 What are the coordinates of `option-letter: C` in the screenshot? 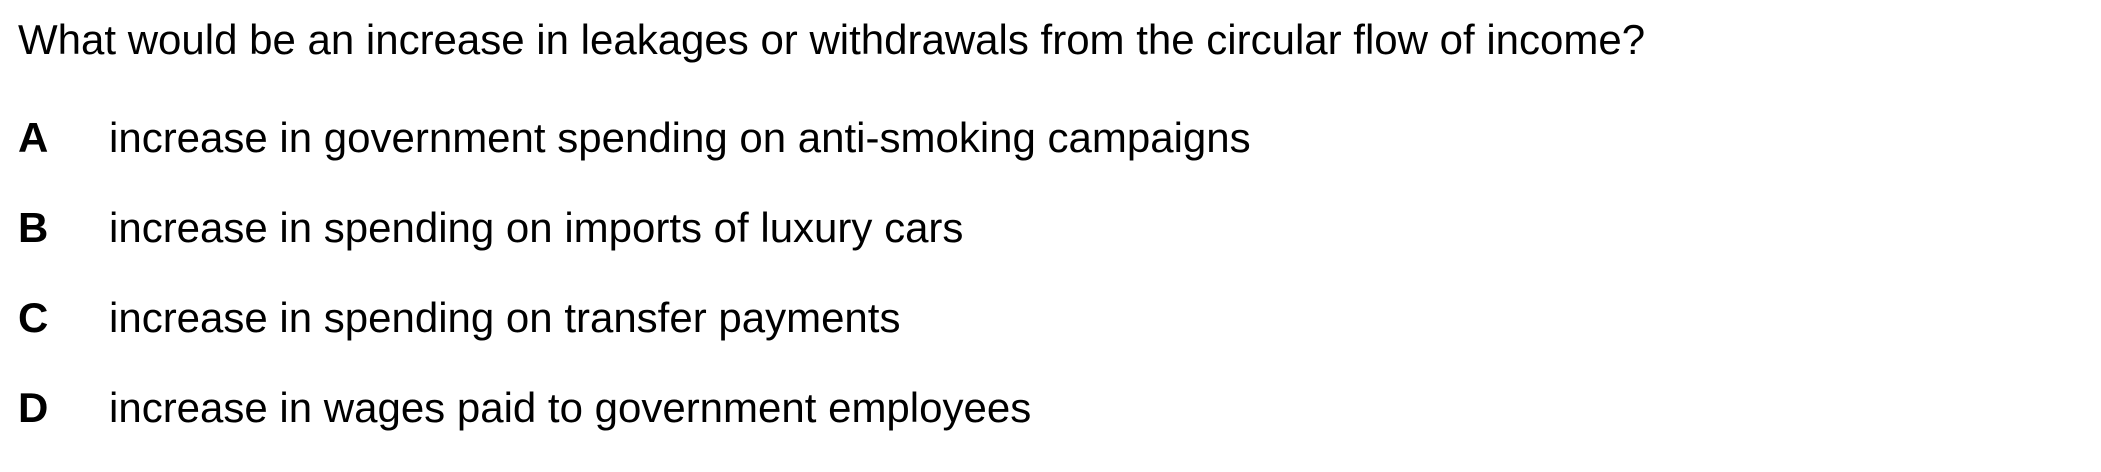 It's located at (33, 317).